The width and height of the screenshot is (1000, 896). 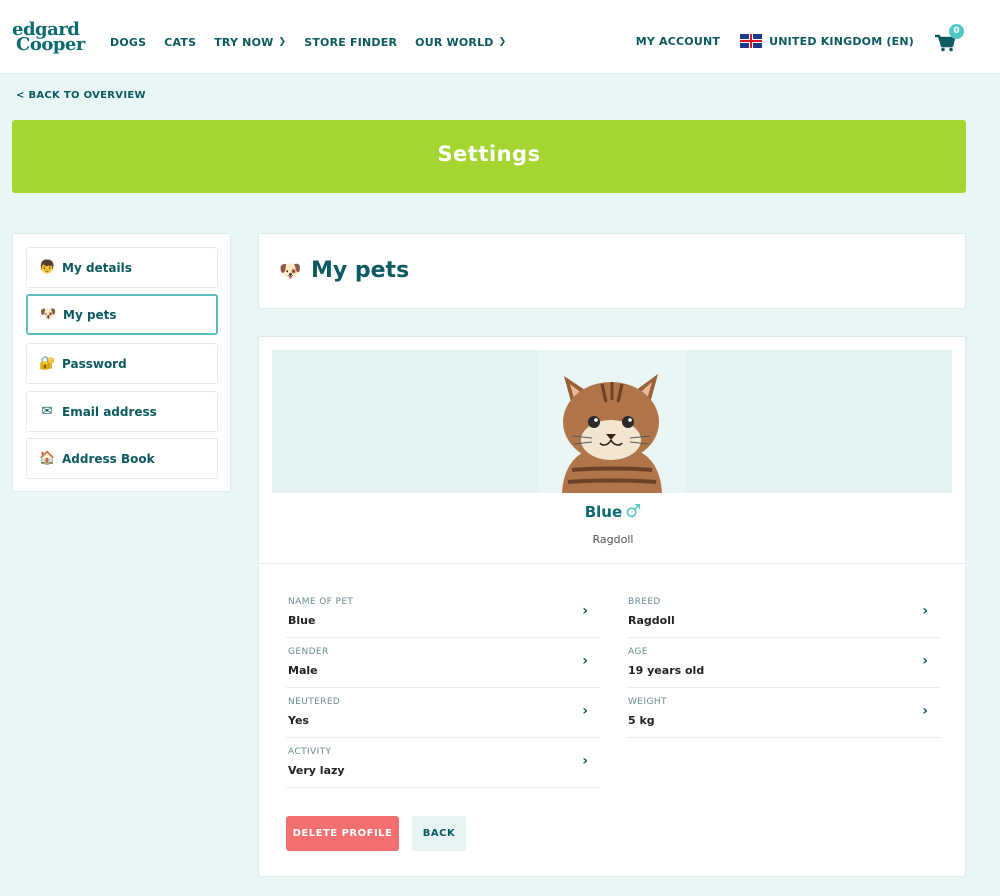 I want to click on my-account-link: MY ACCOUNT, so click(x=678, y=41).